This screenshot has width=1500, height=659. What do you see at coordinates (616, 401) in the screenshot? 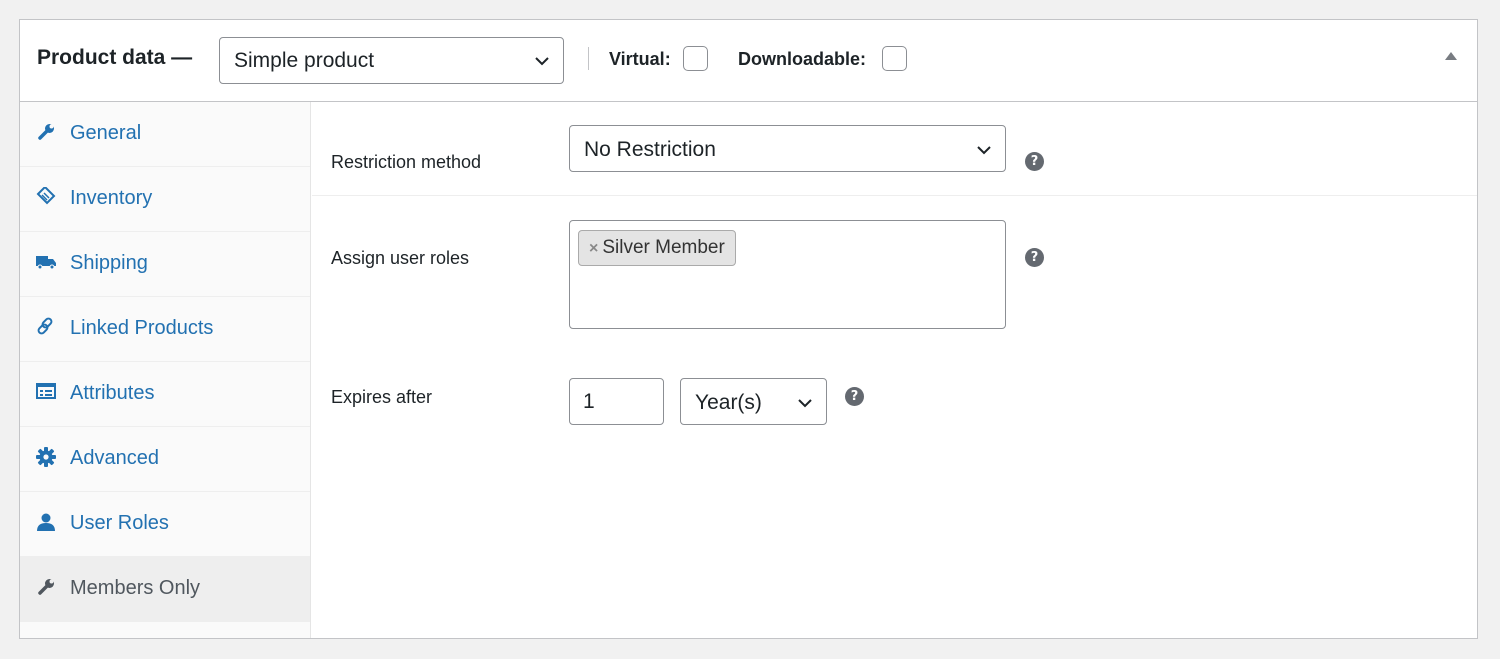
I see `expires-after-input` at bounding box center [616, 401].